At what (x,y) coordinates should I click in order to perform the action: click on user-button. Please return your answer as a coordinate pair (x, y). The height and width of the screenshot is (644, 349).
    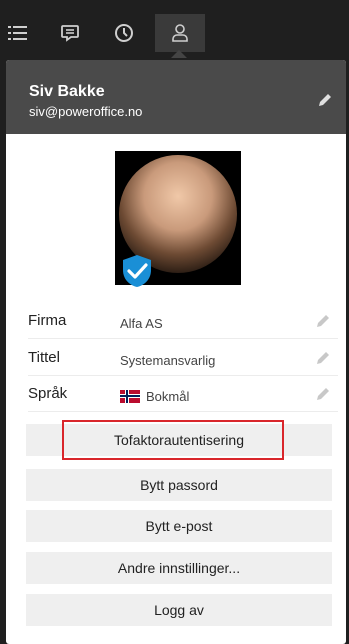
    Looking at the image, I should click on (180, 33).